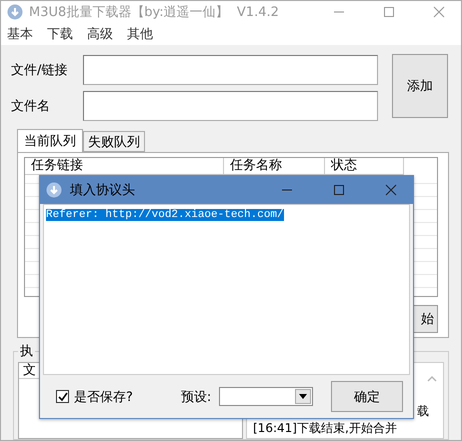  Describe the element at coordinates (303, 396) in the screenshot. I see `caret-icon` at that location.